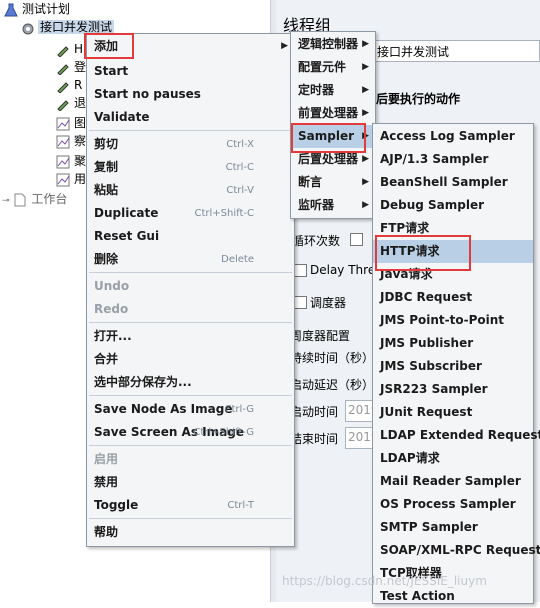  What do you see at coordinates (239, 409) in the screenshot?
I see `shortcut-label: Ctrl-G` at bounding box center [239, 409].